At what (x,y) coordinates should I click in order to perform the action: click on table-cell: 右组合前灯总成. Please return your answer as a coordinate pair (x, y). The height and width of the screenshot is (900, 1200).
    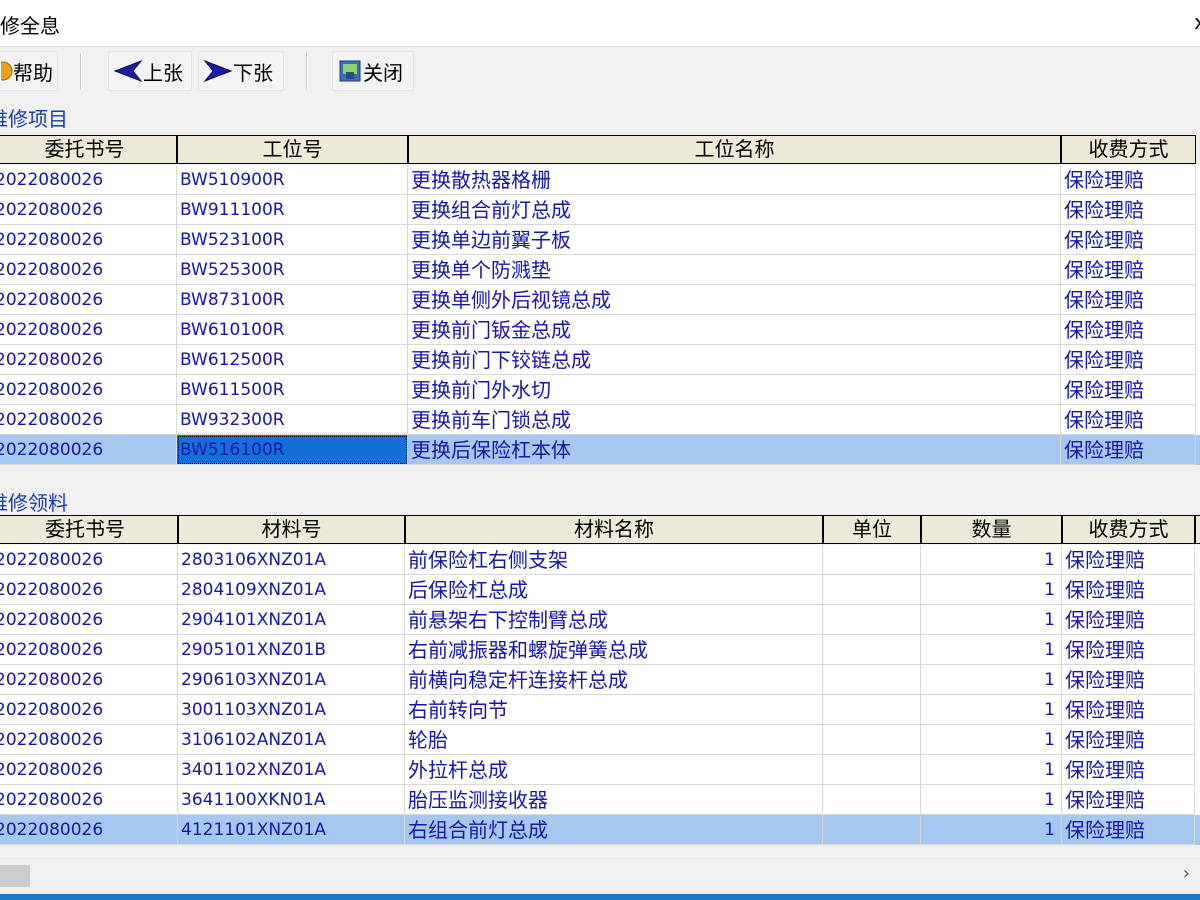
    Looking at the image, I should click on (614, 830).